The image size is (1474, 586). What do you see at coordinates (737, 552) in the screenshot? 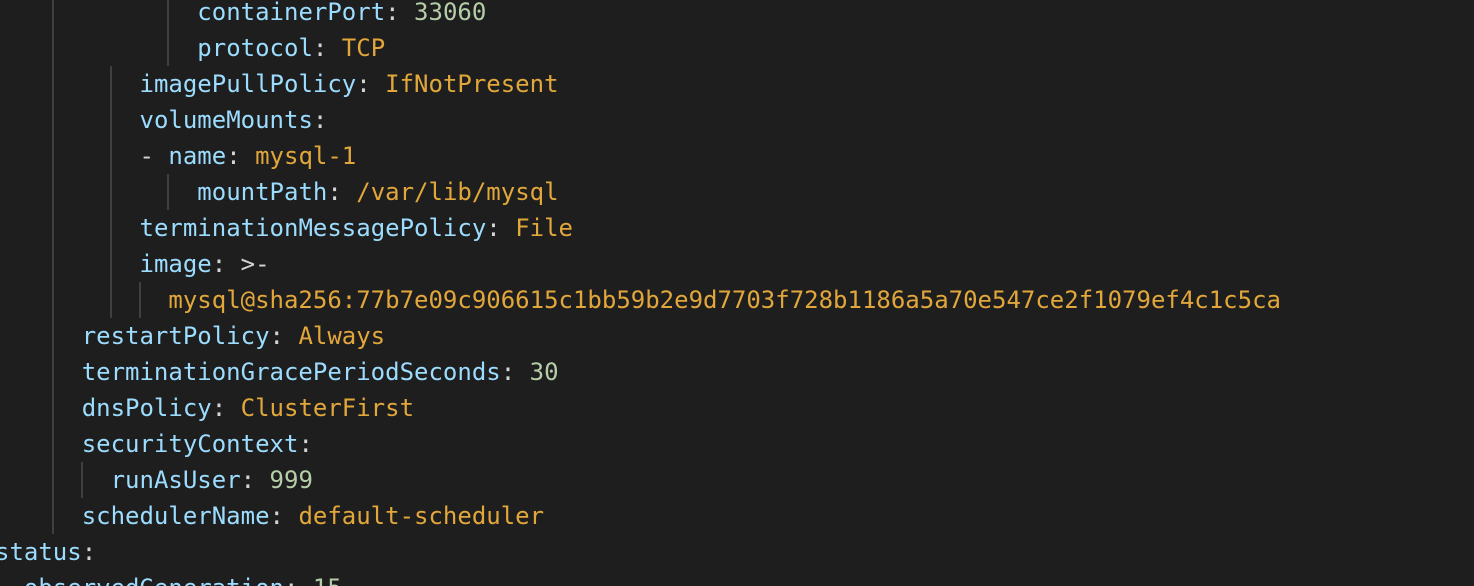
I see `code-line: status:` at bounding box center [737, 552].